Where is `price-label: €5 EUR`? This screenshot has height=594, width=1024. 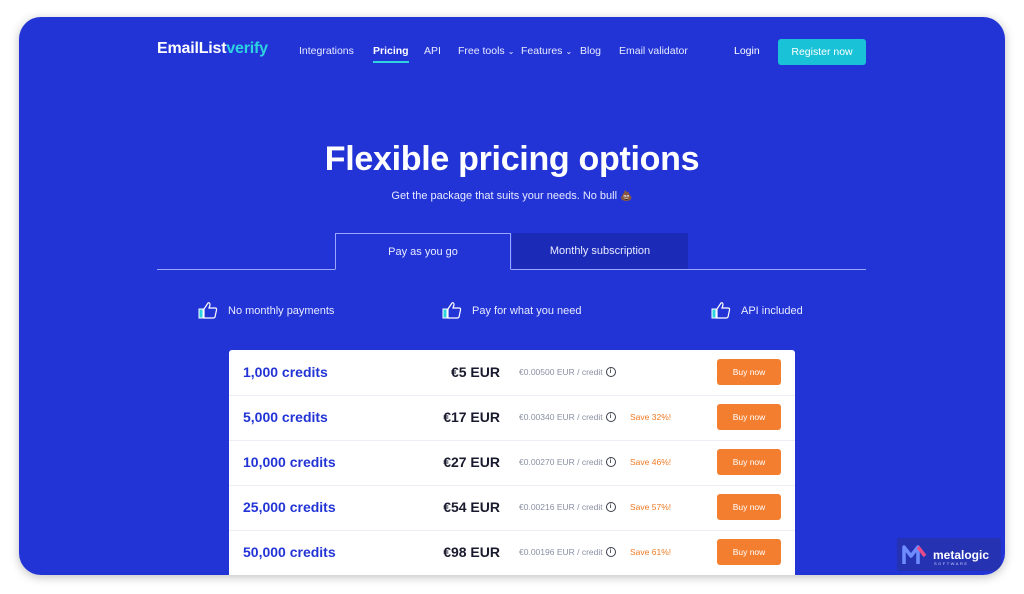 price-label: €5 EUR is located at coordinates (475, 372).